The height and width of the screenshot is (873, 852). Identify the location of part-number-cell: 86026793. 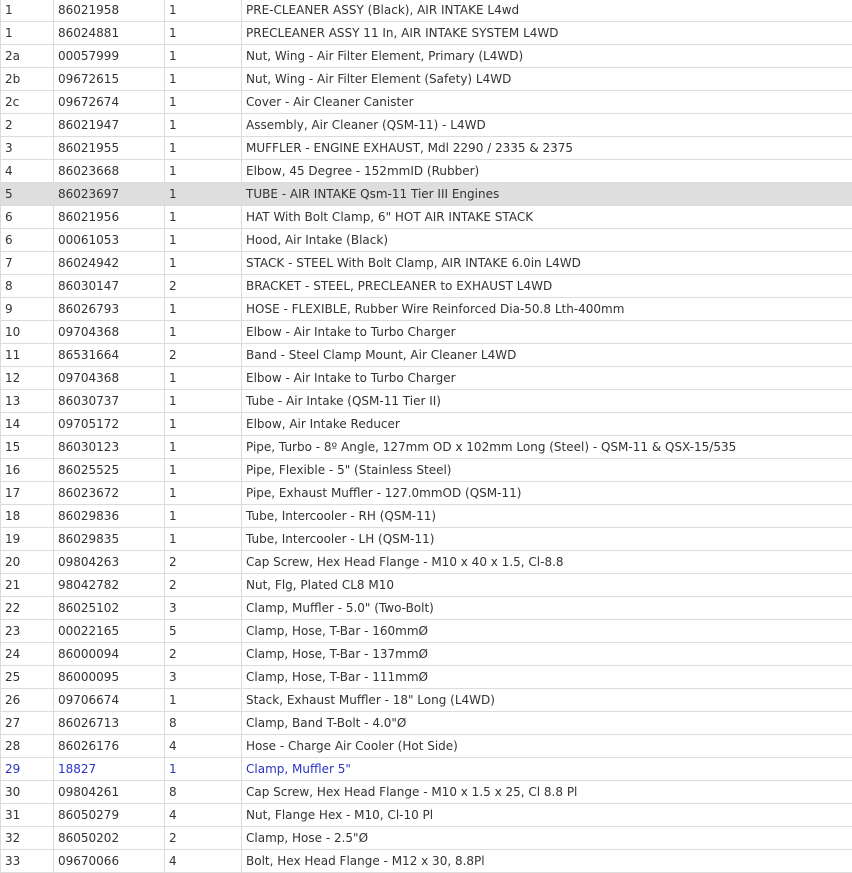
(109, 309).